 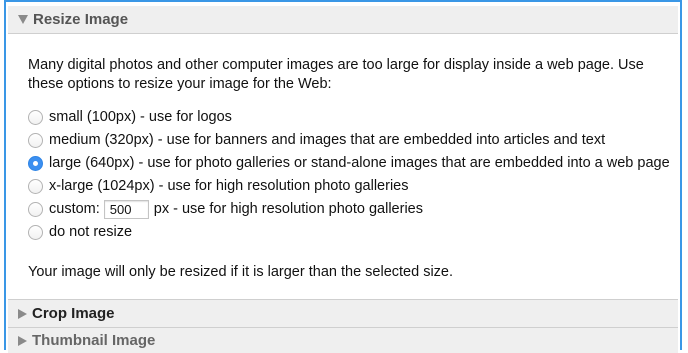 I want to click on custom-size-input, so click(x=126, y=209).